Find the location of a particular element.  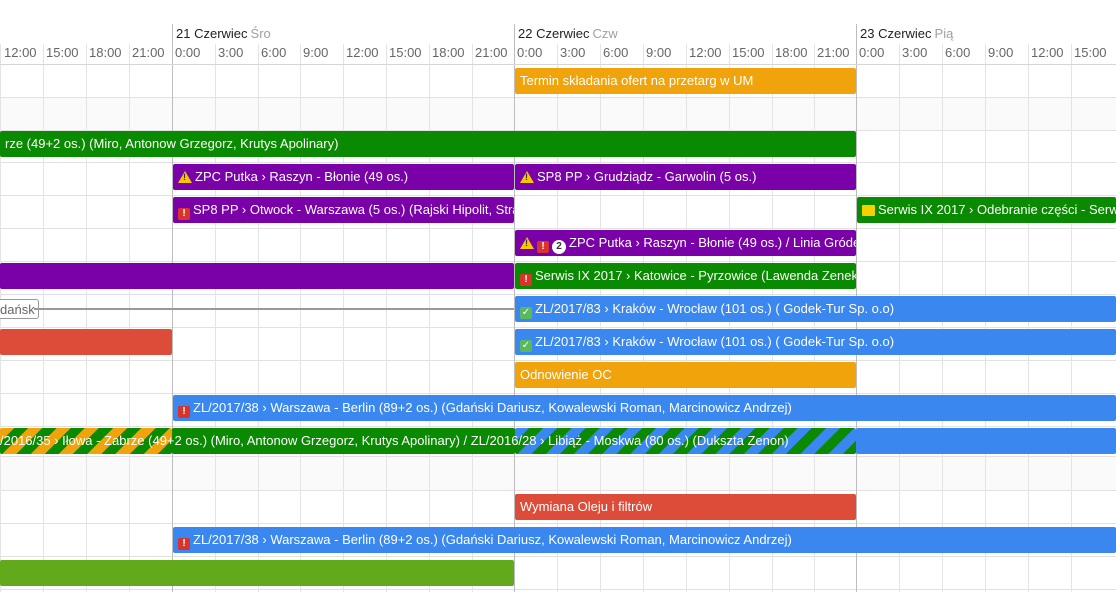

day-weekday: Śro is located at coordinates (260, 33).